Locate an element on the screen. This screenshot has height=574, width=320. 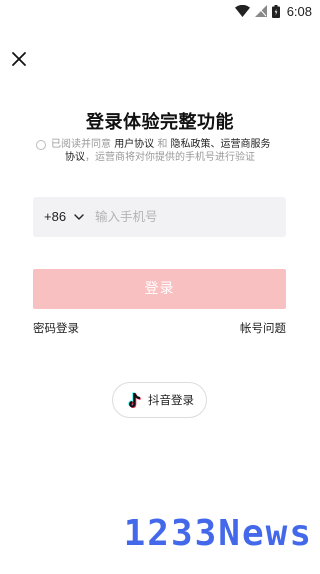
douyin-login-button: 抖音登录 is located at coordinates (159, 400).